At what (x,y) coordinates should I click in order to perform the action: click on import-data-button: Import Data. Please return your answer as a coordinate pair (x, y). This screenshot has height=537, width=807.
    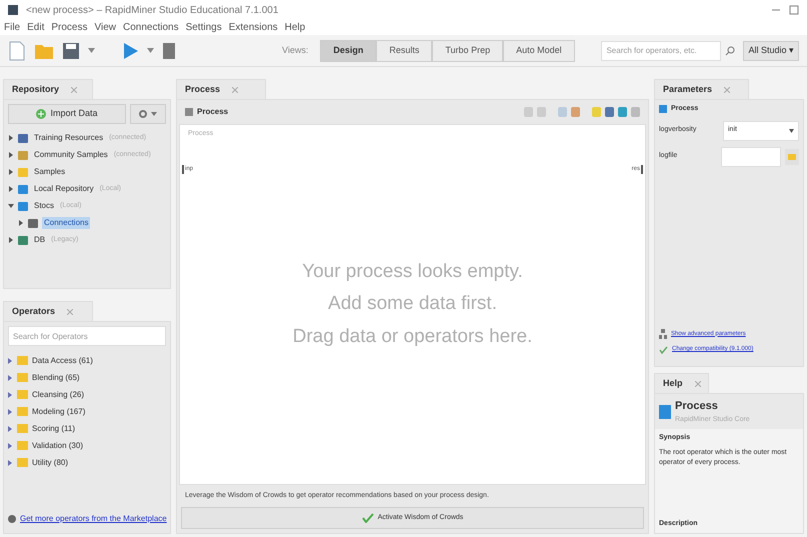
    Looking at the image, I should click on (67, 114).